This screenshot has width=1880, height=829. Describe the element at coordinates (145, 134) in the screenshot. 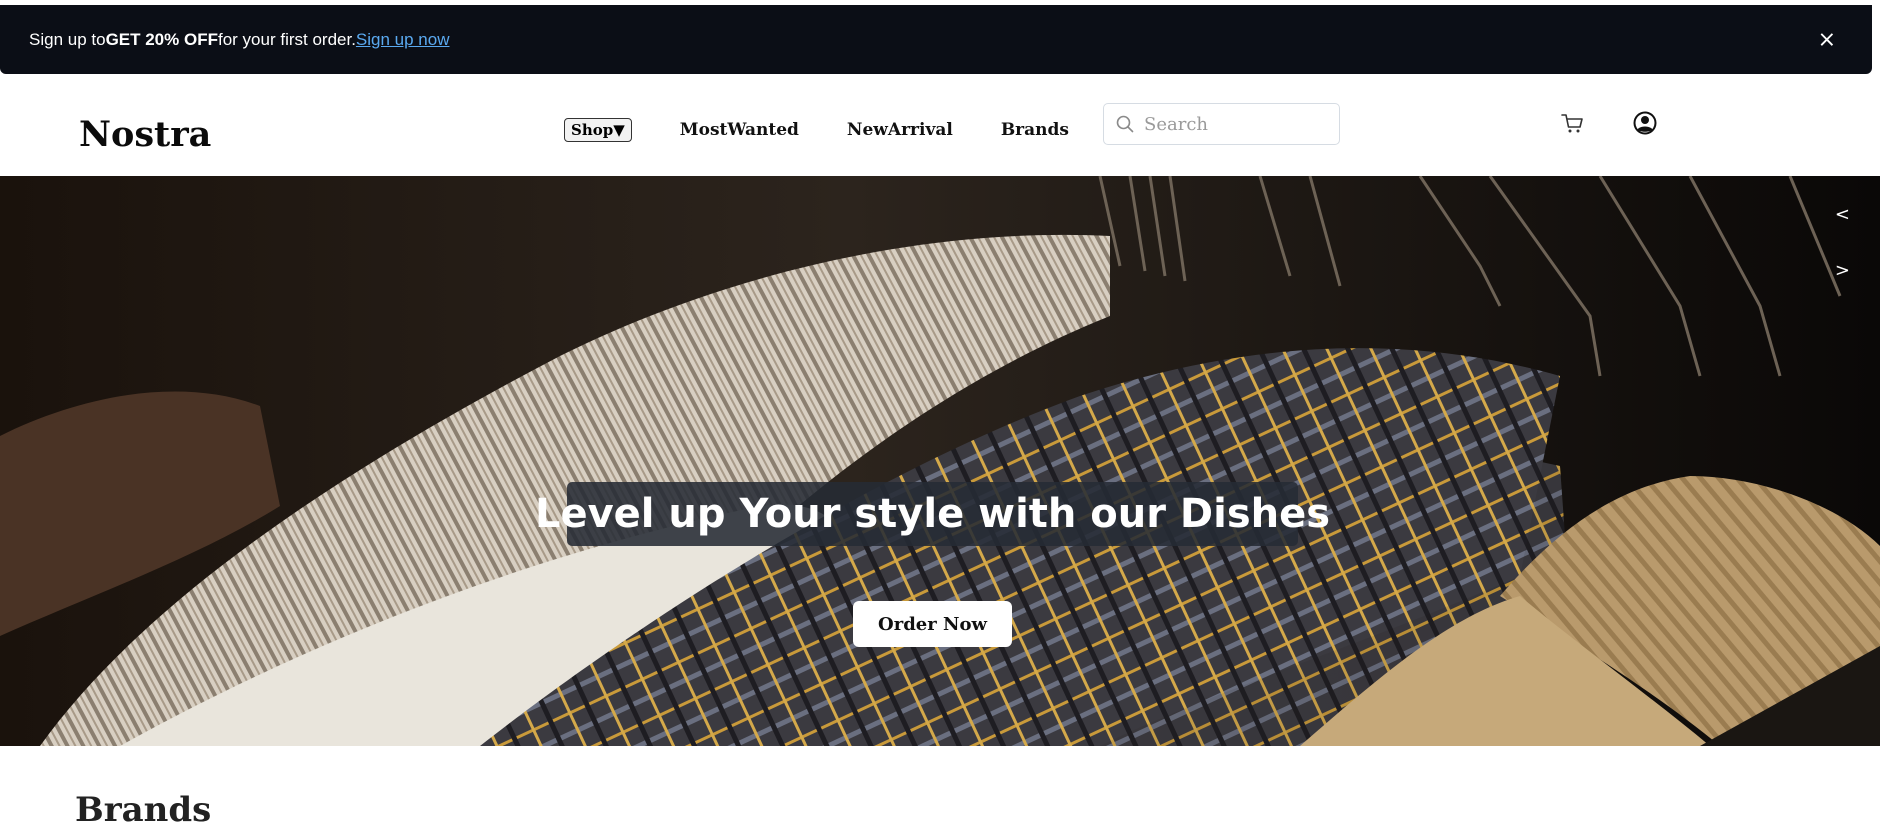

I see `logo: Nostra` at that location.